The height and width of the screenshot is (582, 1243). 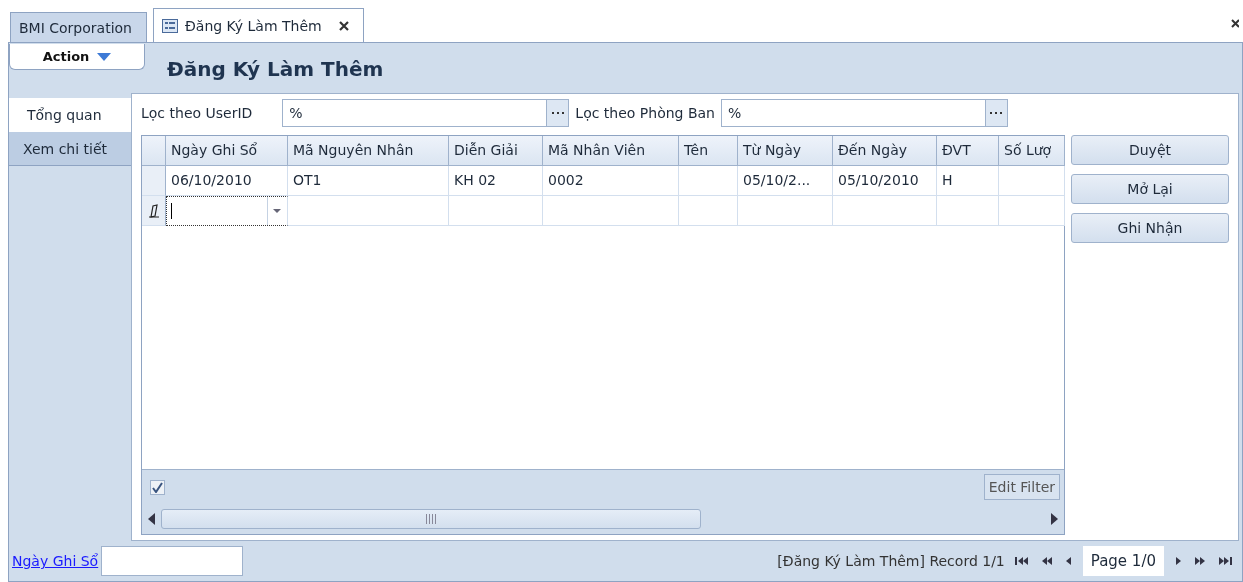 I want to click on document-tab: BMI Corporation, so click(x=78, y=27).